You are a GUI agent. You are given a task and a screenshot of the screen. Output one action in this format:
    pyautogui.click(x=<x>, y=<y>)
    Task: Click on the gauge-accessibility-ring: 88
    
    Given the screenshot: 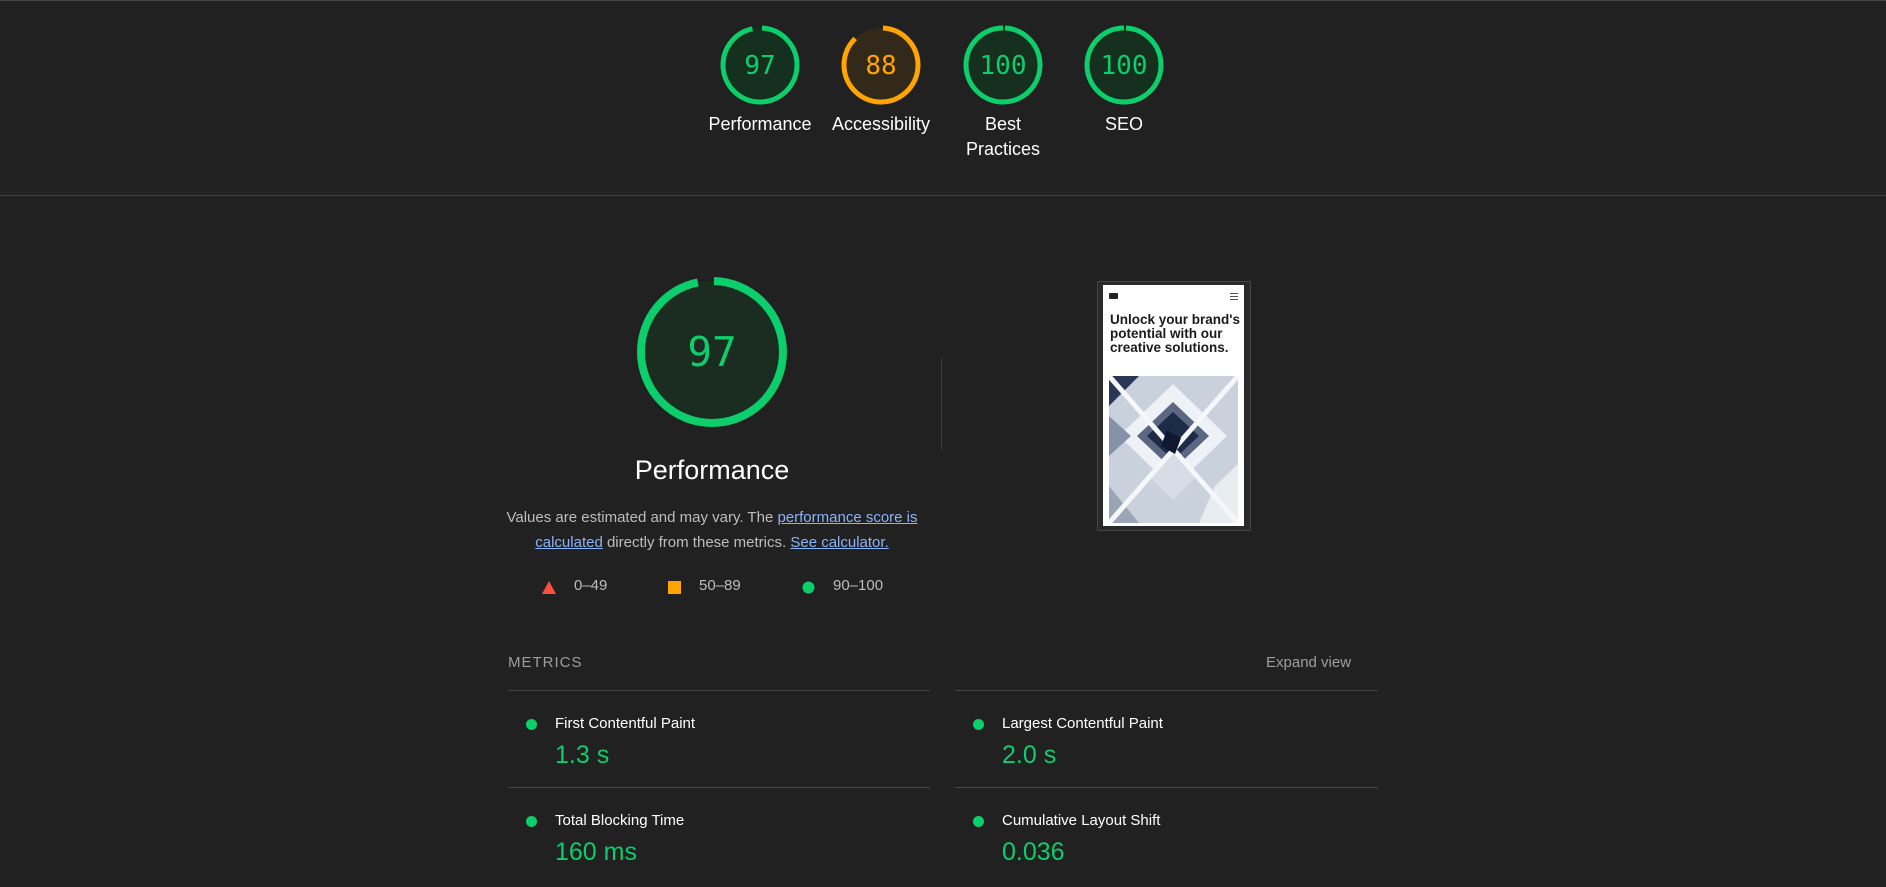 What is the action you would take?
    pyautogui.click(x=881, y=65)
    